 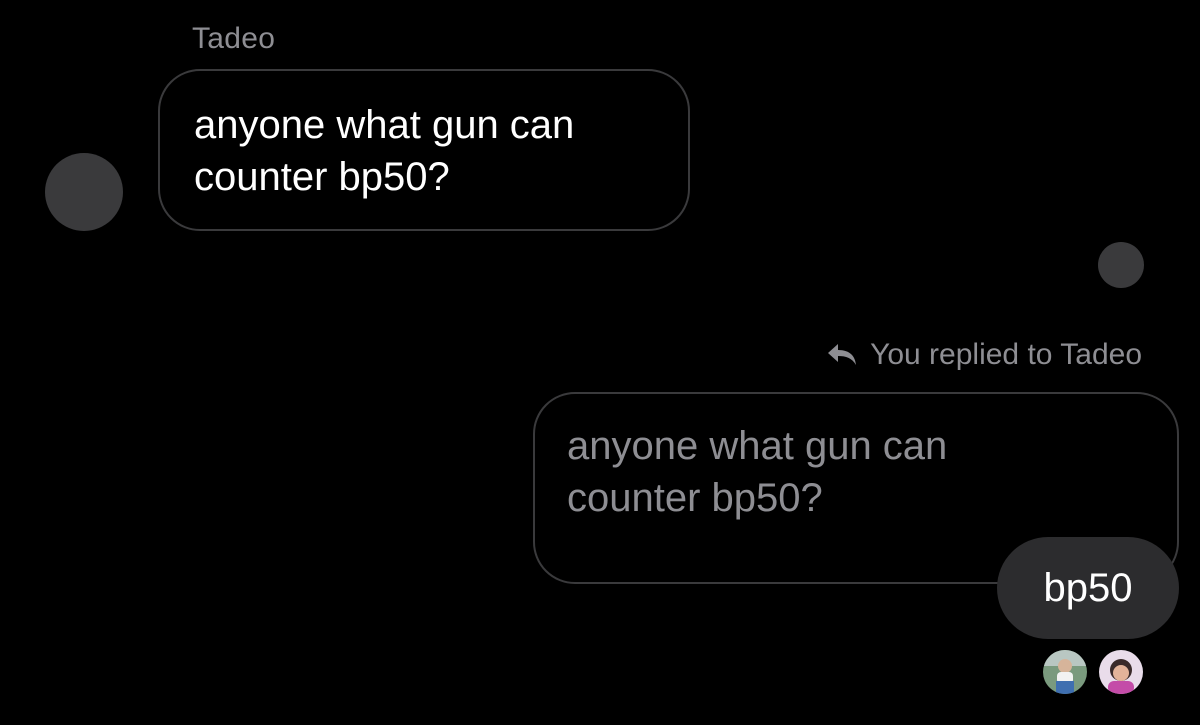 What do you see at coordinates (1121, 265) in the screenshot?
I see `read-receipt-avatar` at bounding box center [1121, 265].